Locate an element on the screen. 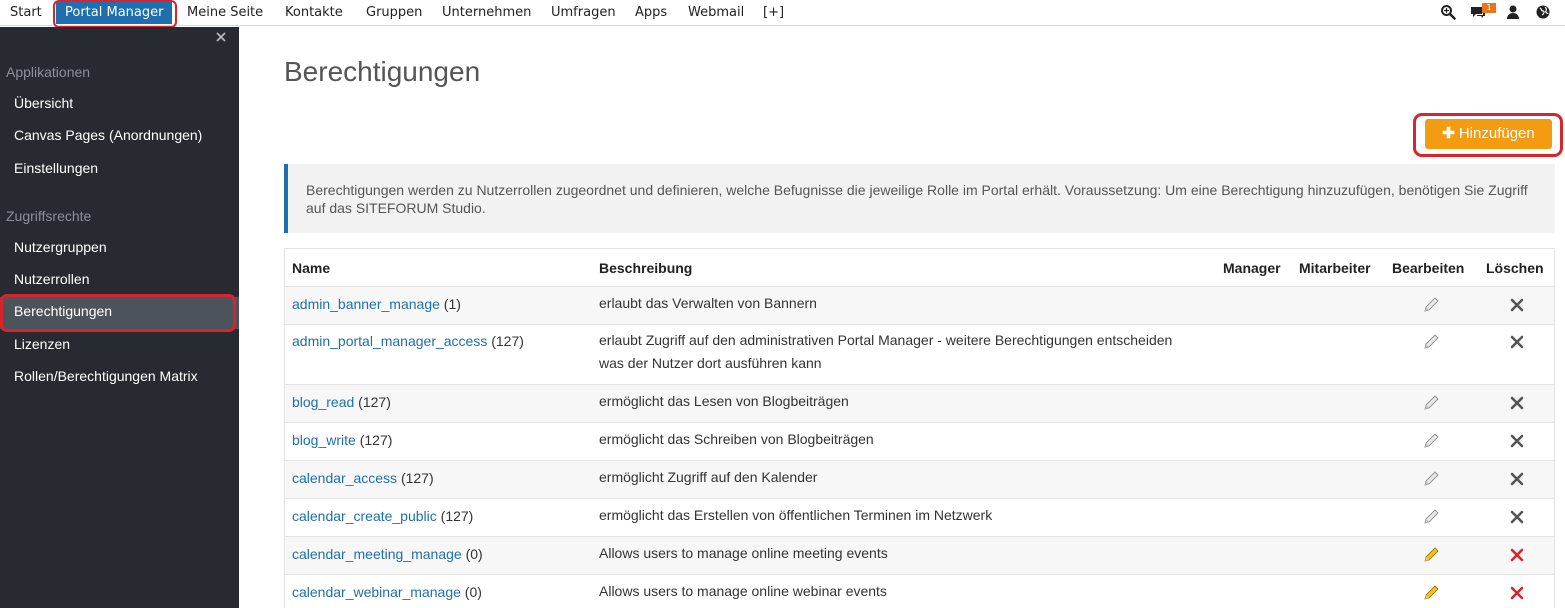 This screenshot has height=608, width=1565. globe-icon is located at coordinates (1543, 12).